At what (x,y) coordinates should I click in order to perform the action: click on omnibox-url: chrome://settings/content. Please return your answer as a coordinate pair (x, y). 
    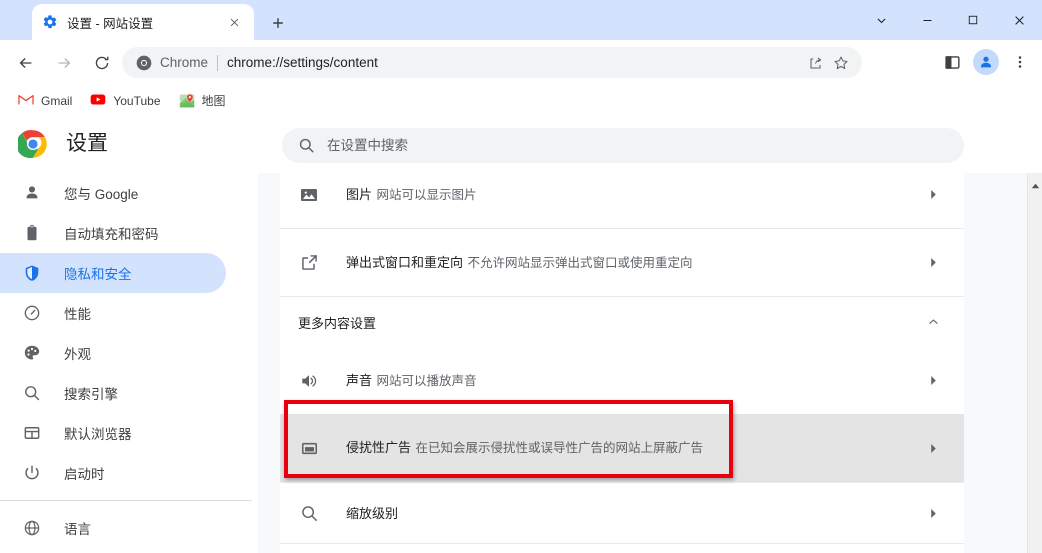
    Looking at the image, I should click on (302, 62).